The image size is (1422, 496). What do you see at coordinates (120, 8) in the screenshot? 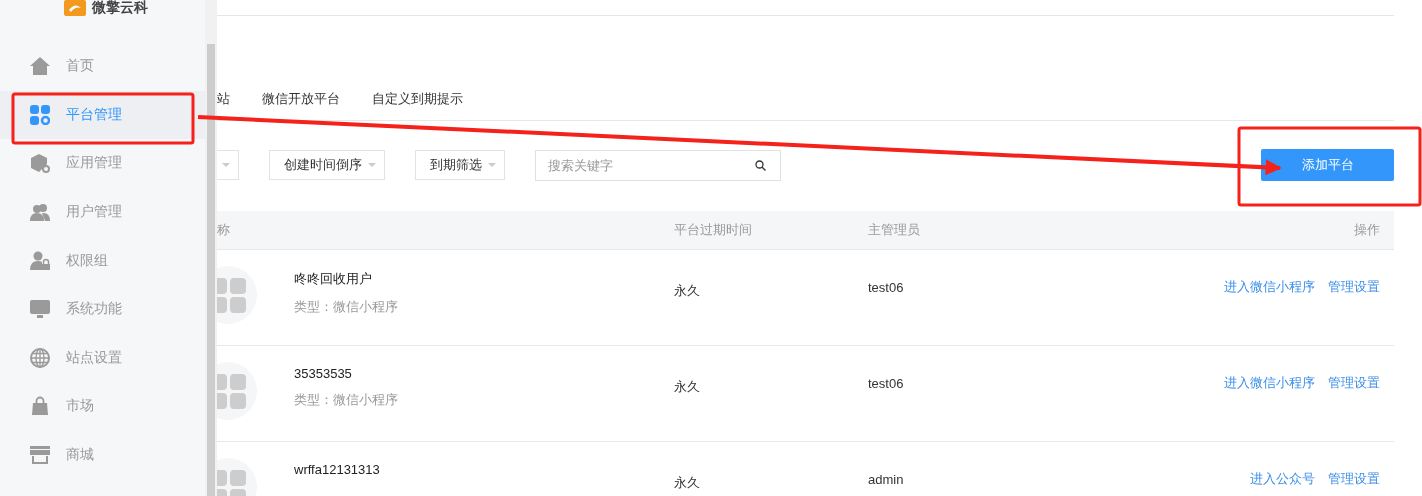
I see `logo-text: 微擎云科` at bounding box center [120, 8].